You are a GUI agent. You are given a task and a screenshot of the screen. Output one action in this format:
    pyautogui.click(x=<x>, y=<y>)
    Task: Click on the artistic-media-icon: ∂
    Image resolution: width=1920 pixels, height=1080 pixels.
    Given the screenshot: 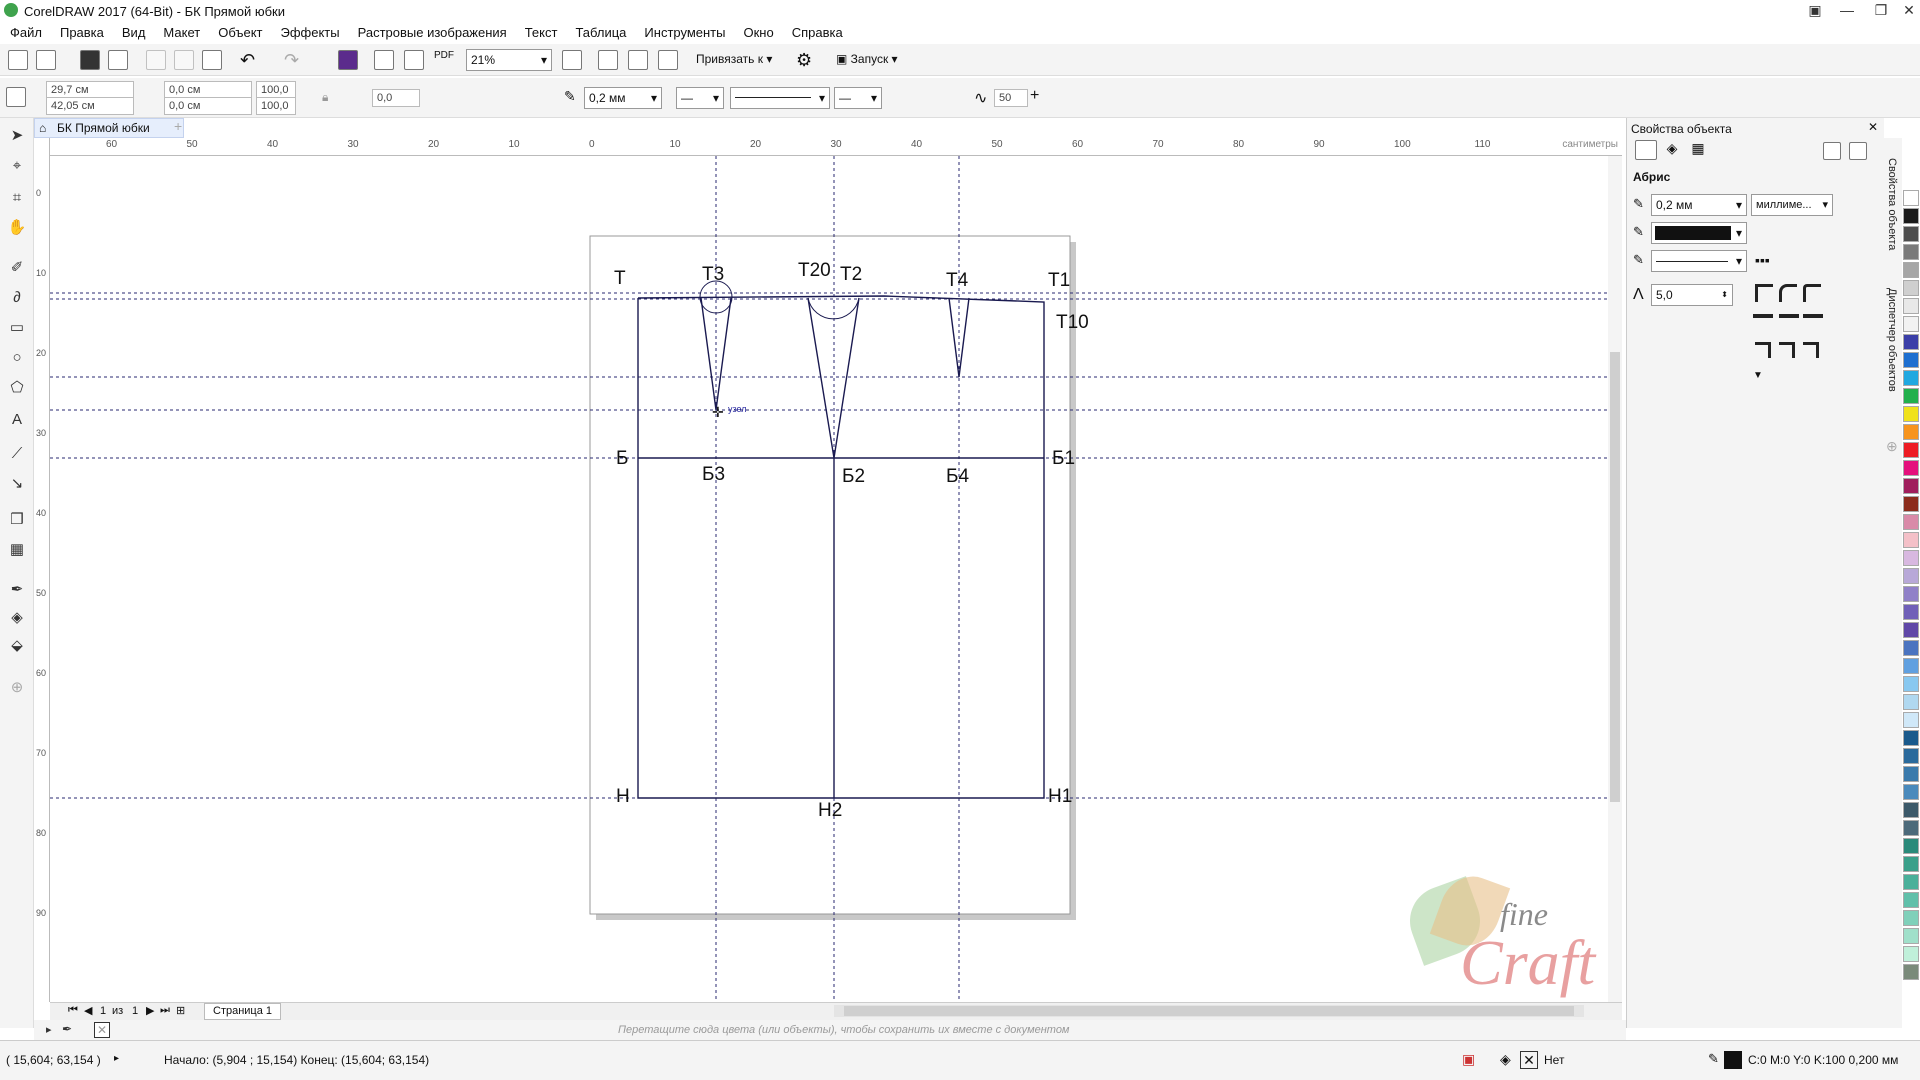 What is the action you would take?
    pyautogui.click(x=17, y=298)
    